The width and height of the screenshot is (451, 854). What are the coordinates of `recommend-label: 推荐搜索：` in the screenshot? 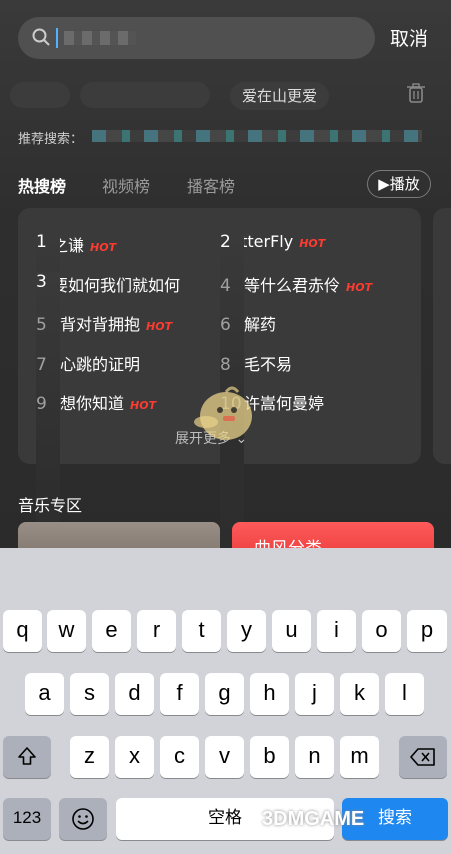 It's located at (51, 139).